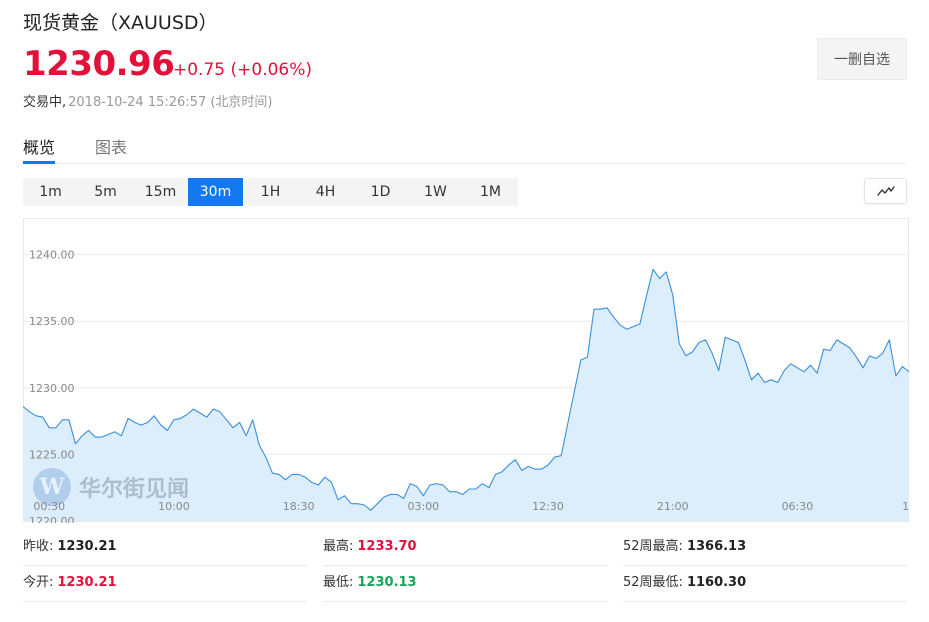 Image resolution: width=929 pixels, height=622 pixels. Describe the element at coordinates (338, 582) in the screenshot. I see `stat-label: 最低:` at that location.